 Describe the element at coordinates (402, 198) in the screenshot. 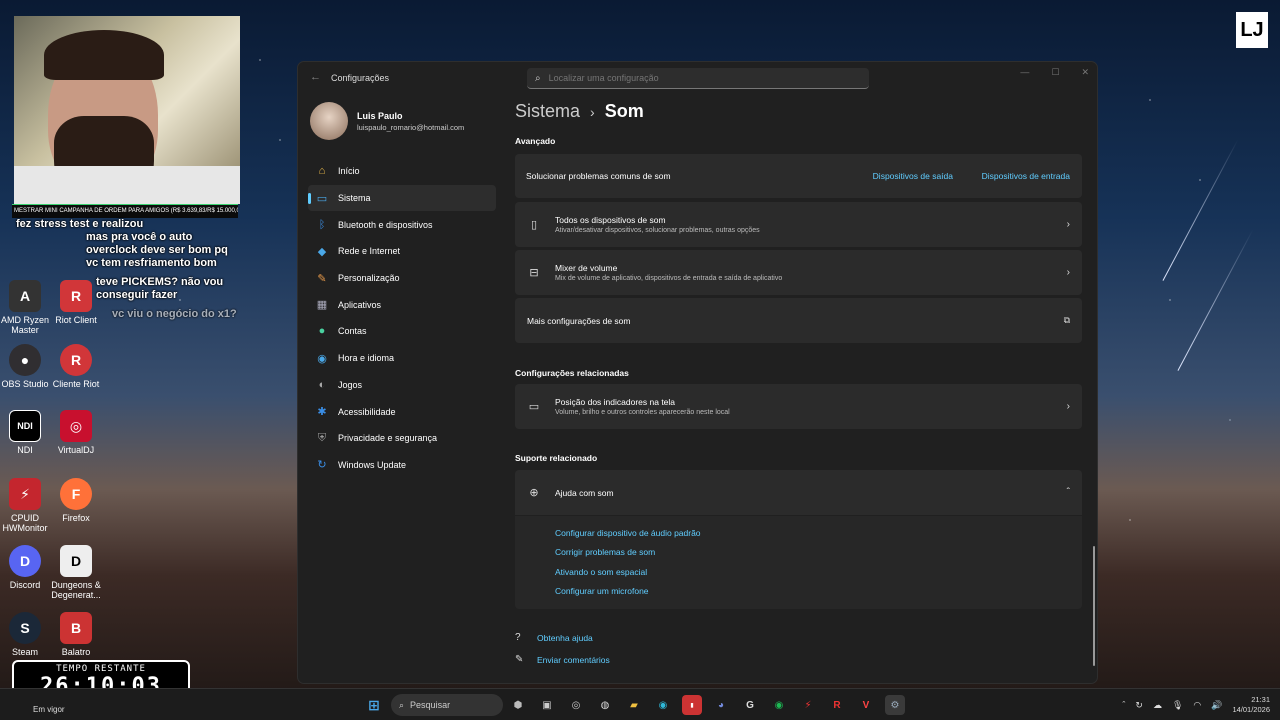

I see `sidebar-item-sistema: ▭ Sistema` at that location.